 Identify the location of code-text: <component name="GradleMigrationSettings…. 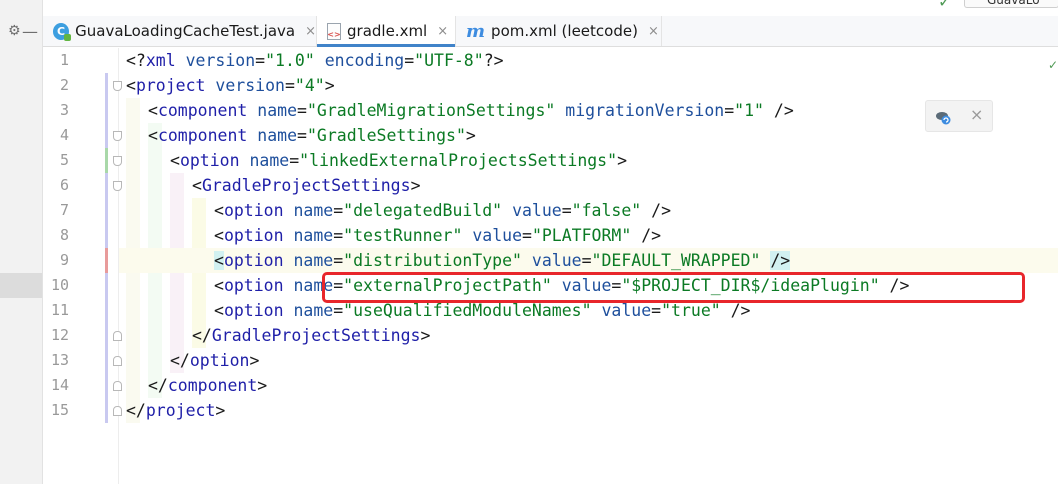
(471, 110).